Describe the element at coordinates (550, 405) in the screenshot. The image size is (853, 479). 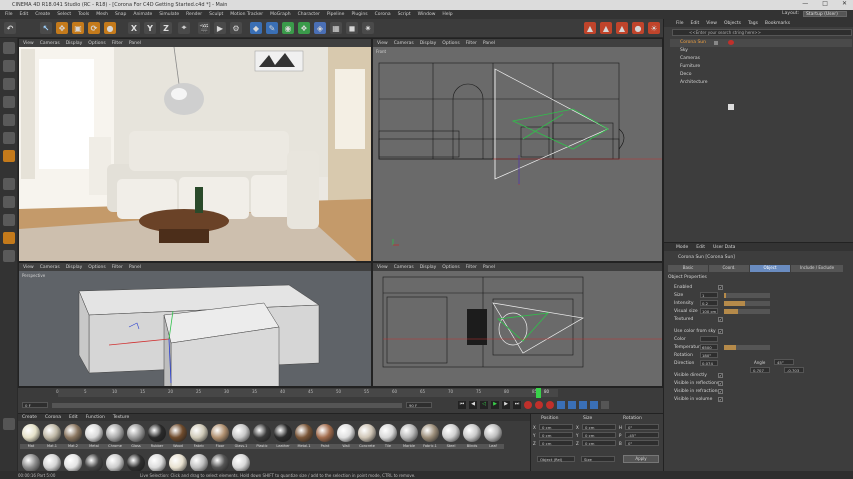
I see `keyframe-icon` at that location.